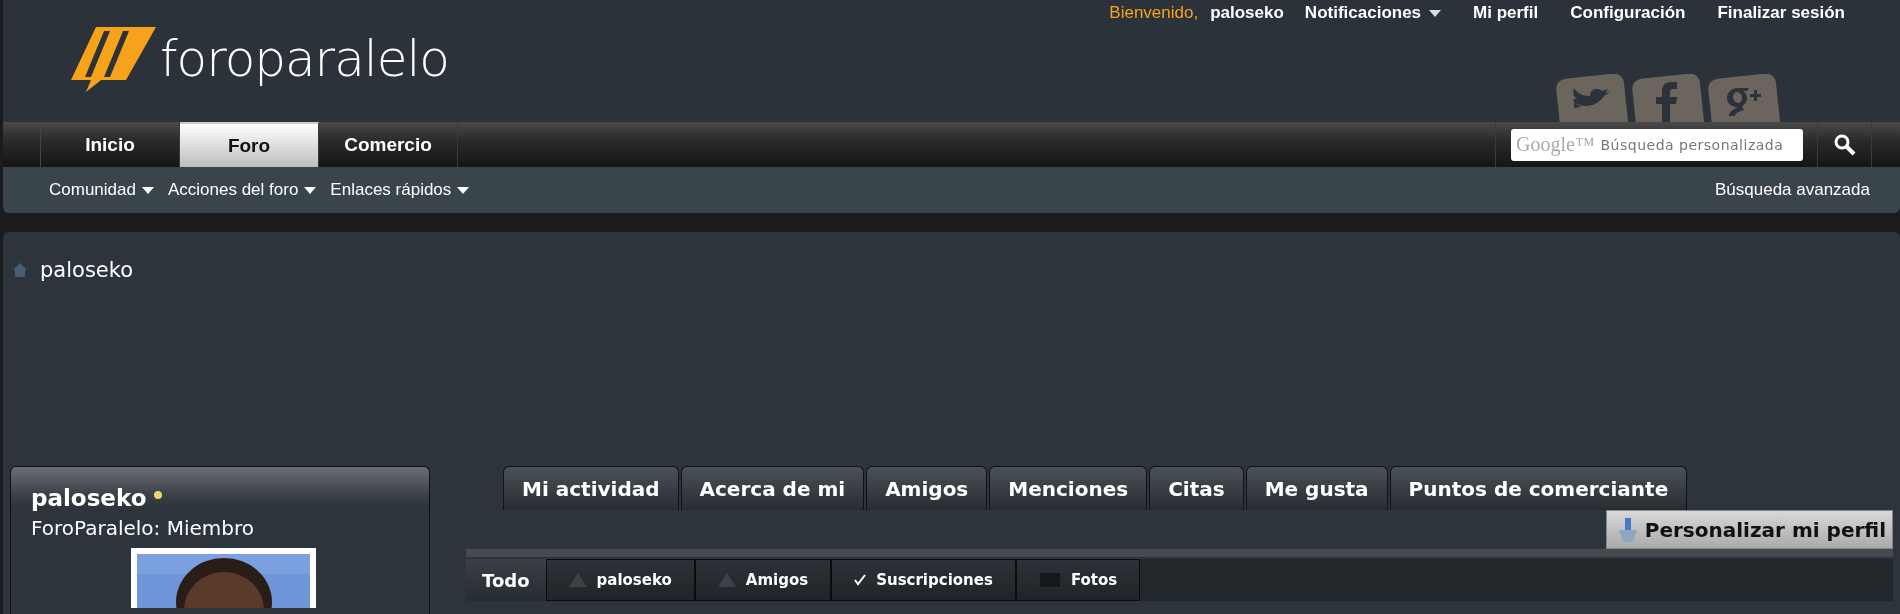  Describe the element at coordinates (1068, 488) in the screenshot. I see `profile-tab: Menciones` at that location.